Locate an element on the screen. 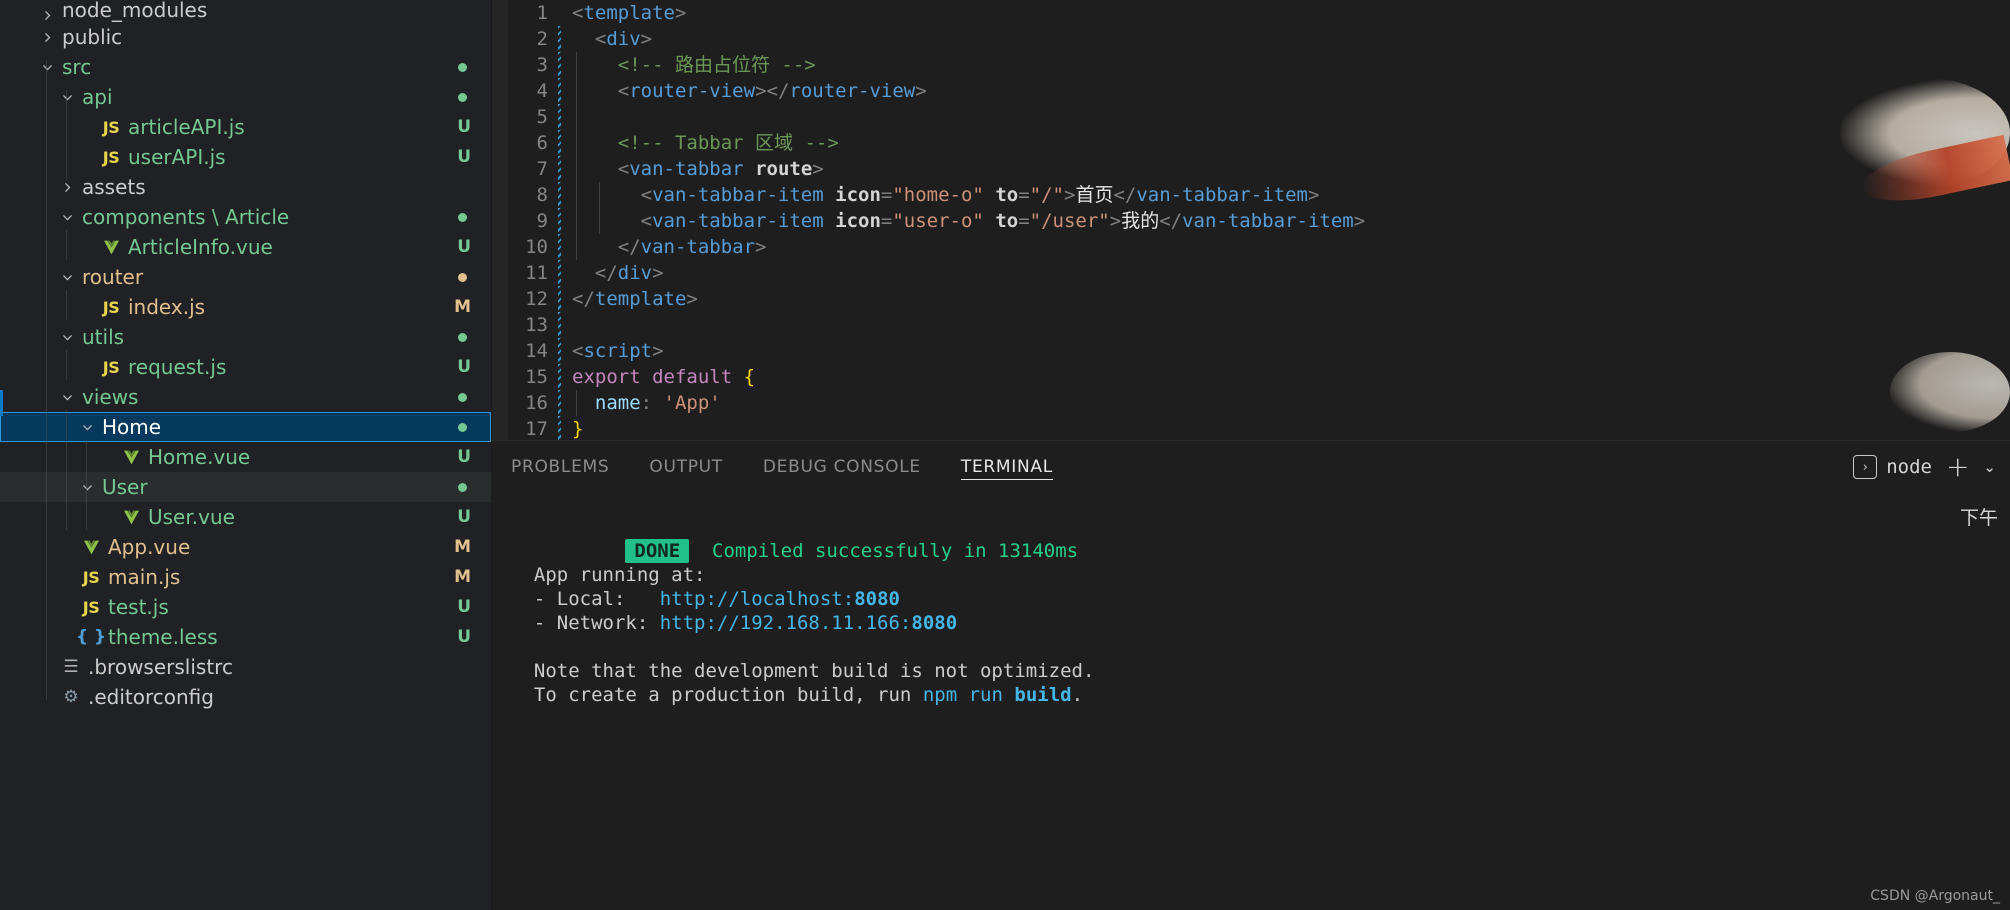 The image size is (2010, 910). panel-tab-terminal: TERMINAL is located at coordinates (1006, 467).